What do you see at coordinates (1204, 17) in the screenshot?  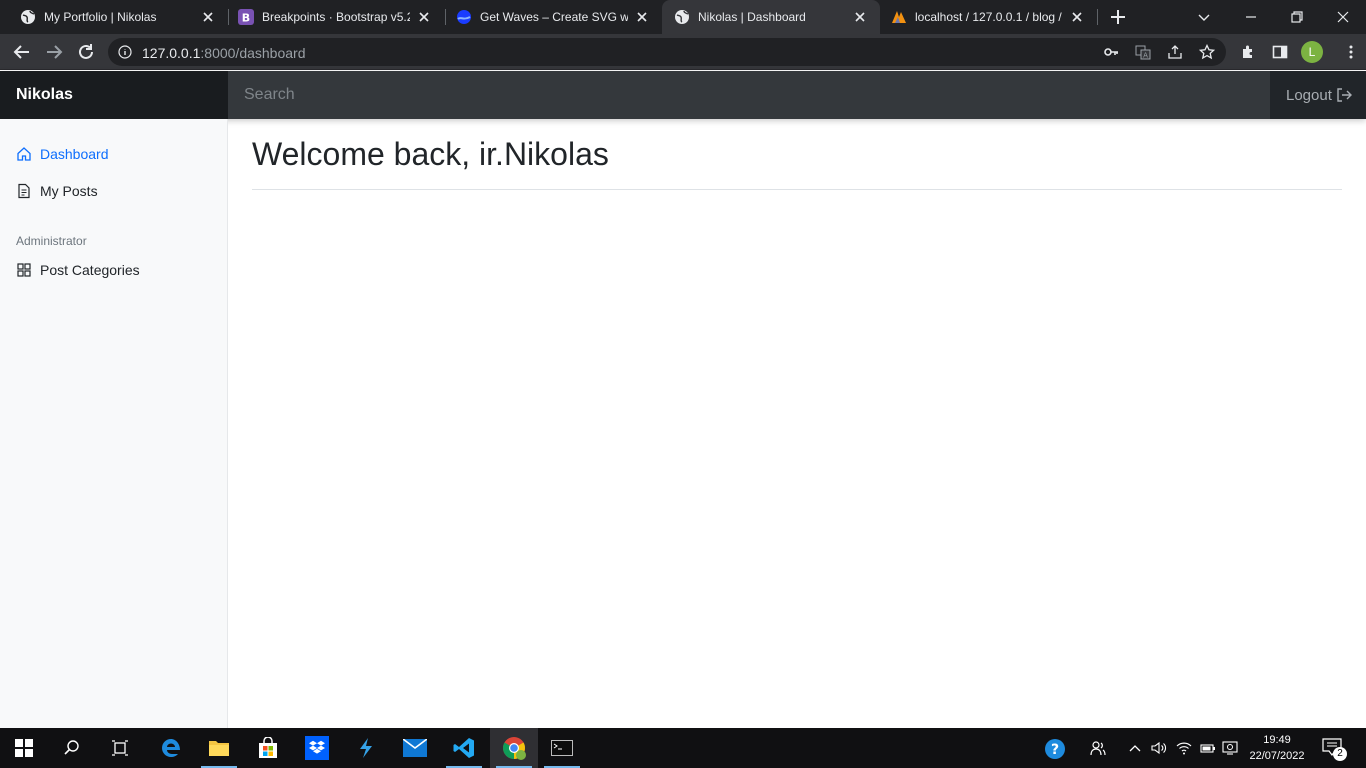 I see `tab-search-chevron-icon` at bounding box center [1204, 17].